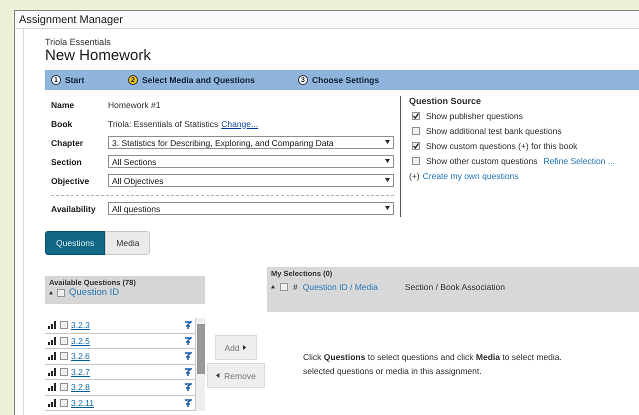 This screenshot has height=415, width=639. What do you see at coordinates (346, 80) in the screenshot?
I see `step-label: Choose Settings` at bounding box center [346, 80].